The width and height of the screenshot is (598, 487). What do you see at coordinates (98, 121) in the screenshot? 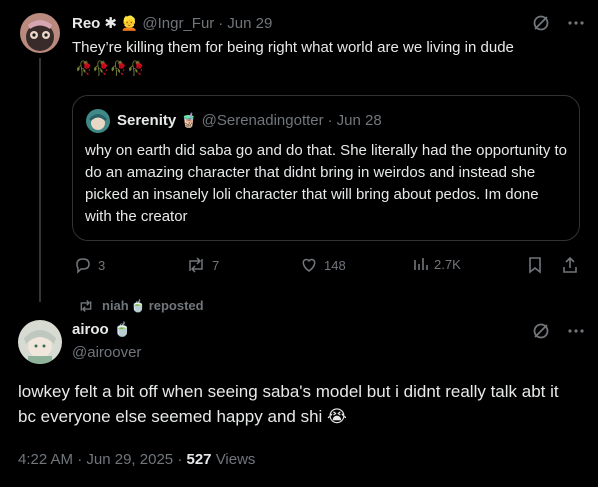
I see `serenity-avatar` at bounding box center [98, 121].